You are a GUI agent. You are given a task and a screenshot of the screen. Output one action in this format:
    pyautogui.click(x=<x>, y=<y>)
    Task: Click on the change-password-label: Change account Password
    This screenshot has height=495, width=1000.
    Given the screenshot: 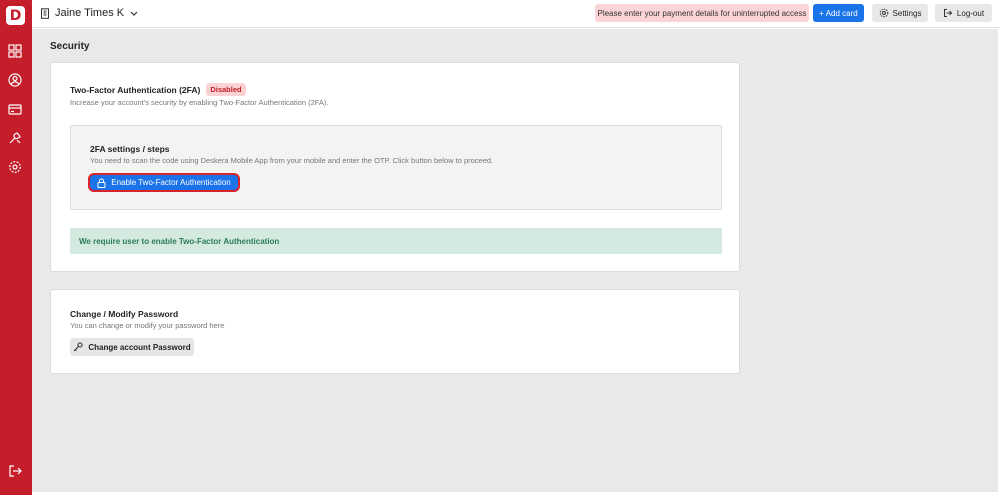 What is the action you would take?
    pyautogui.click(x=139, y=347)
    